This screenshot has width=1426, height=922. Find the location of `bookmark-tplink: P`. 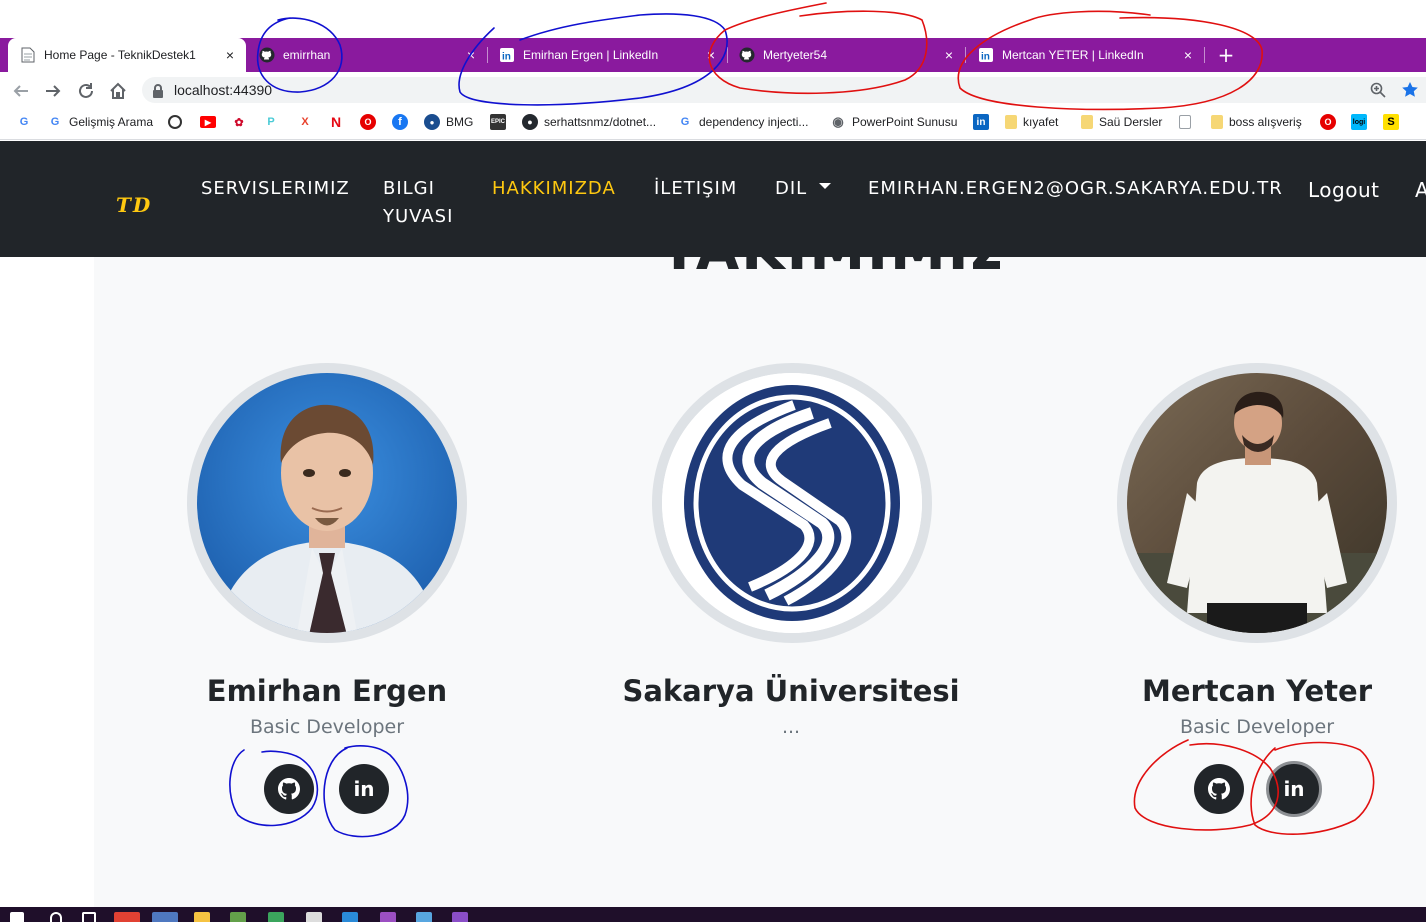

bookmark-tplink: P is located at coordinates (274, 122).